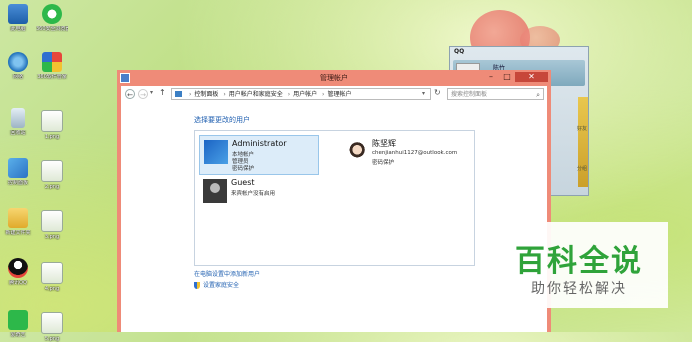 This screenshot has width=692, height=342. Describe the element at coordinates (415, 153) in the screenshot. I see `user-detail: chenjianhui1127@outlook.com` at that location.